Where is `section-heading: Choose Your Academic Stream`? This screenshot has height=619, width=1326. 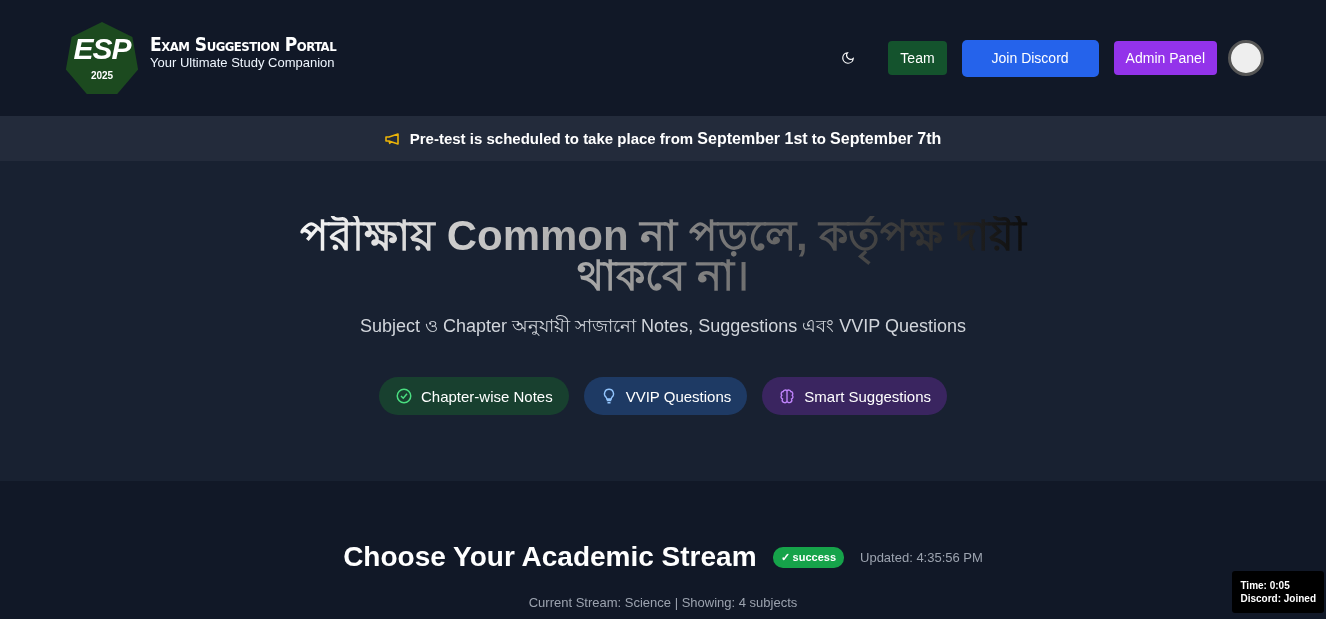 section-heading: Choose Your Academic Stream is located at coordinates (550, 557).